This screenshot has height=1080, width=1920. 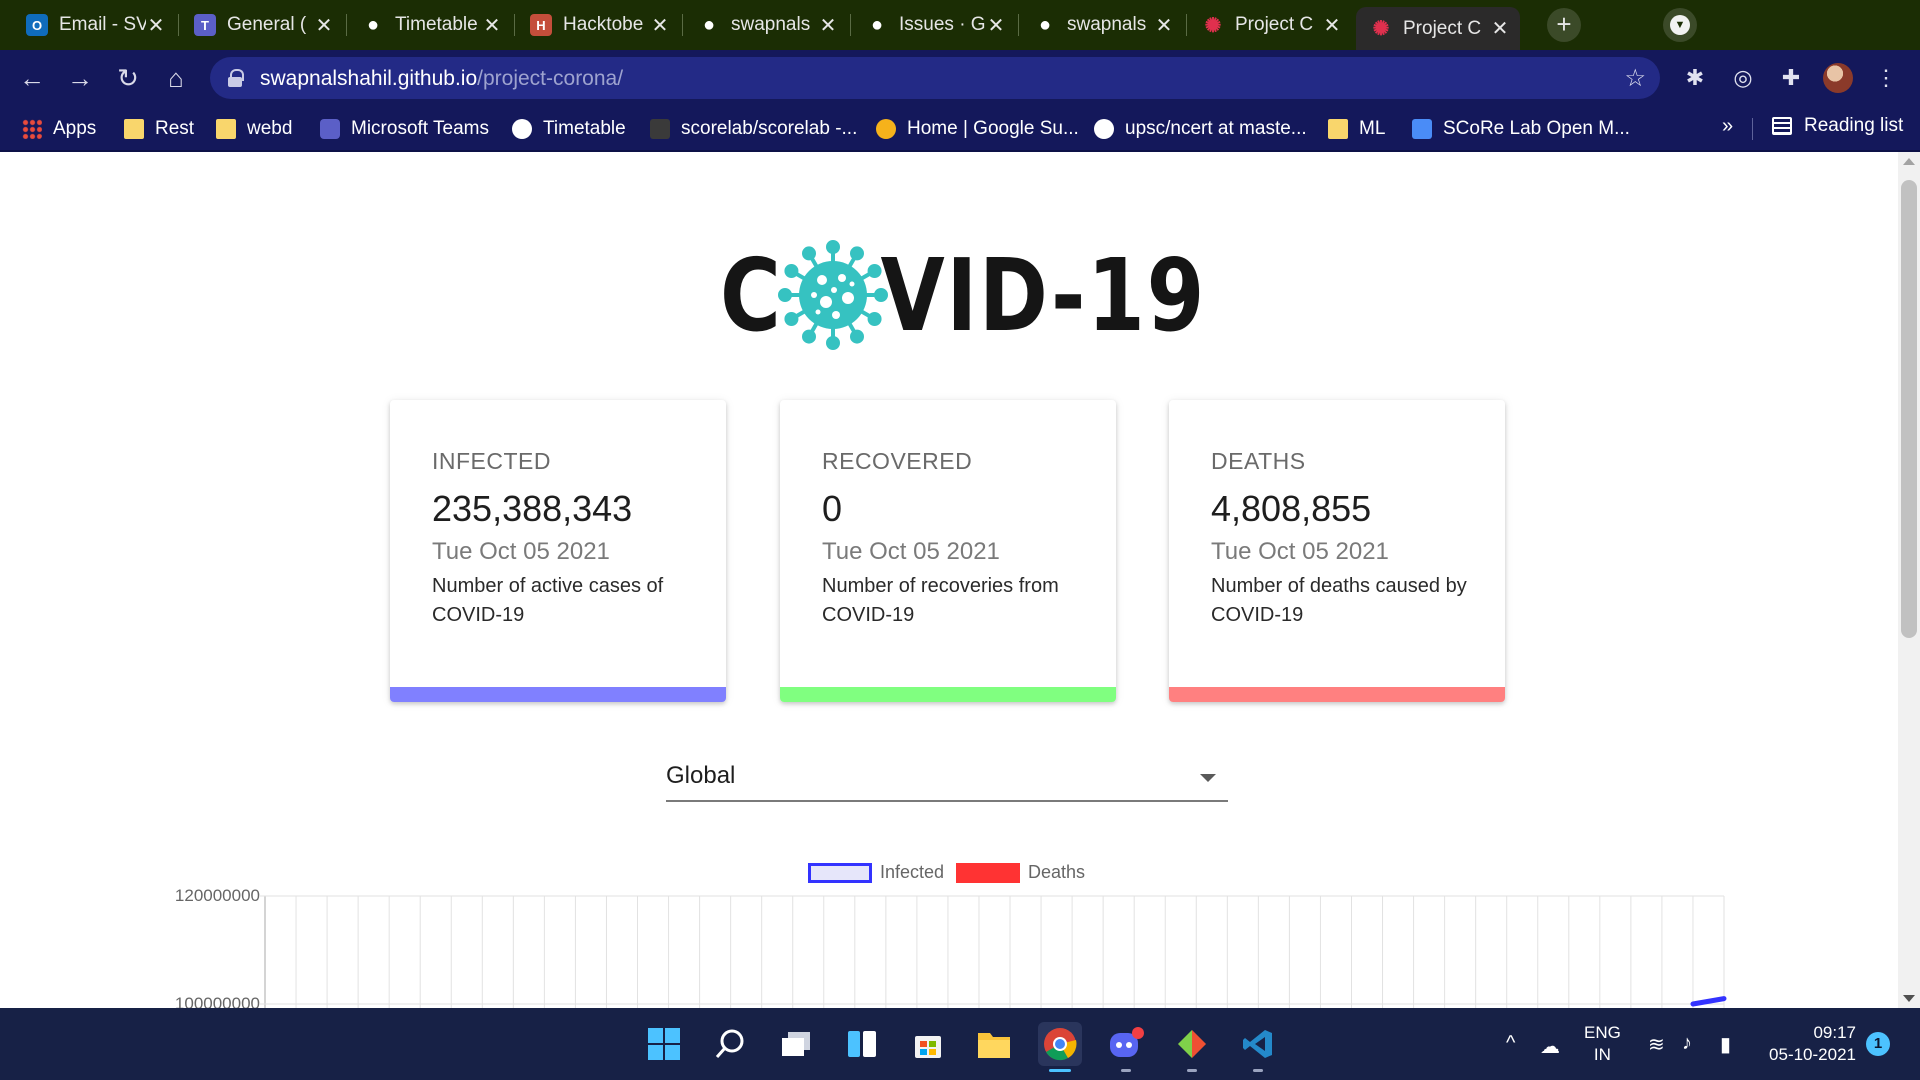 I want to click on scroll-up-arrow-icon, so click(x=1909, y=161).